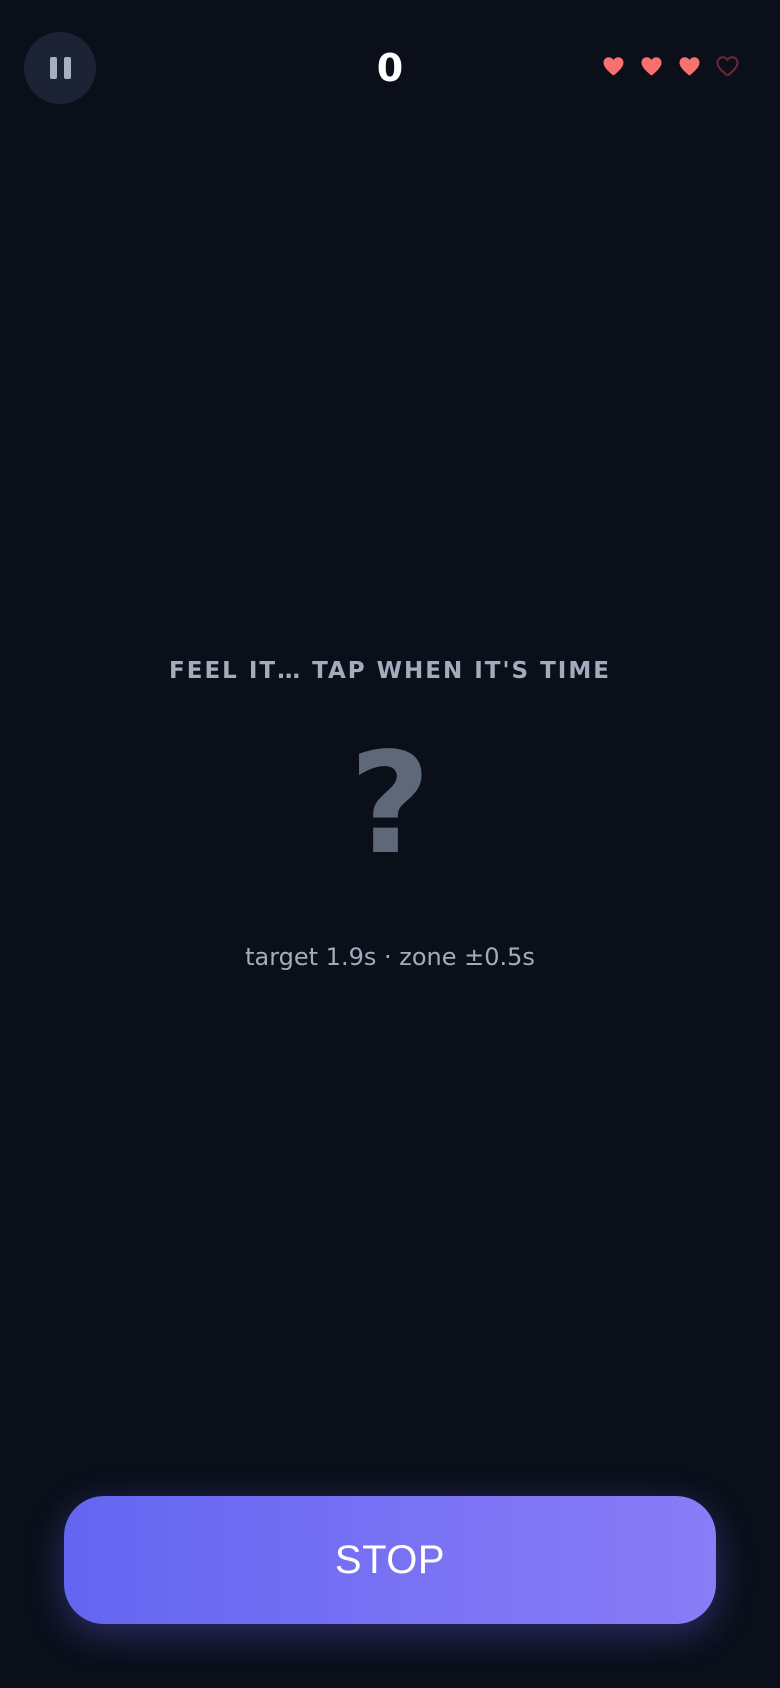 The height and width of the screenshot is (1688, 780). Describe the element at coordinates (390, 671) in the screenshot. I see `instruction-text: FEEL IT… TAP WHEN IT'S TIME` at that location.